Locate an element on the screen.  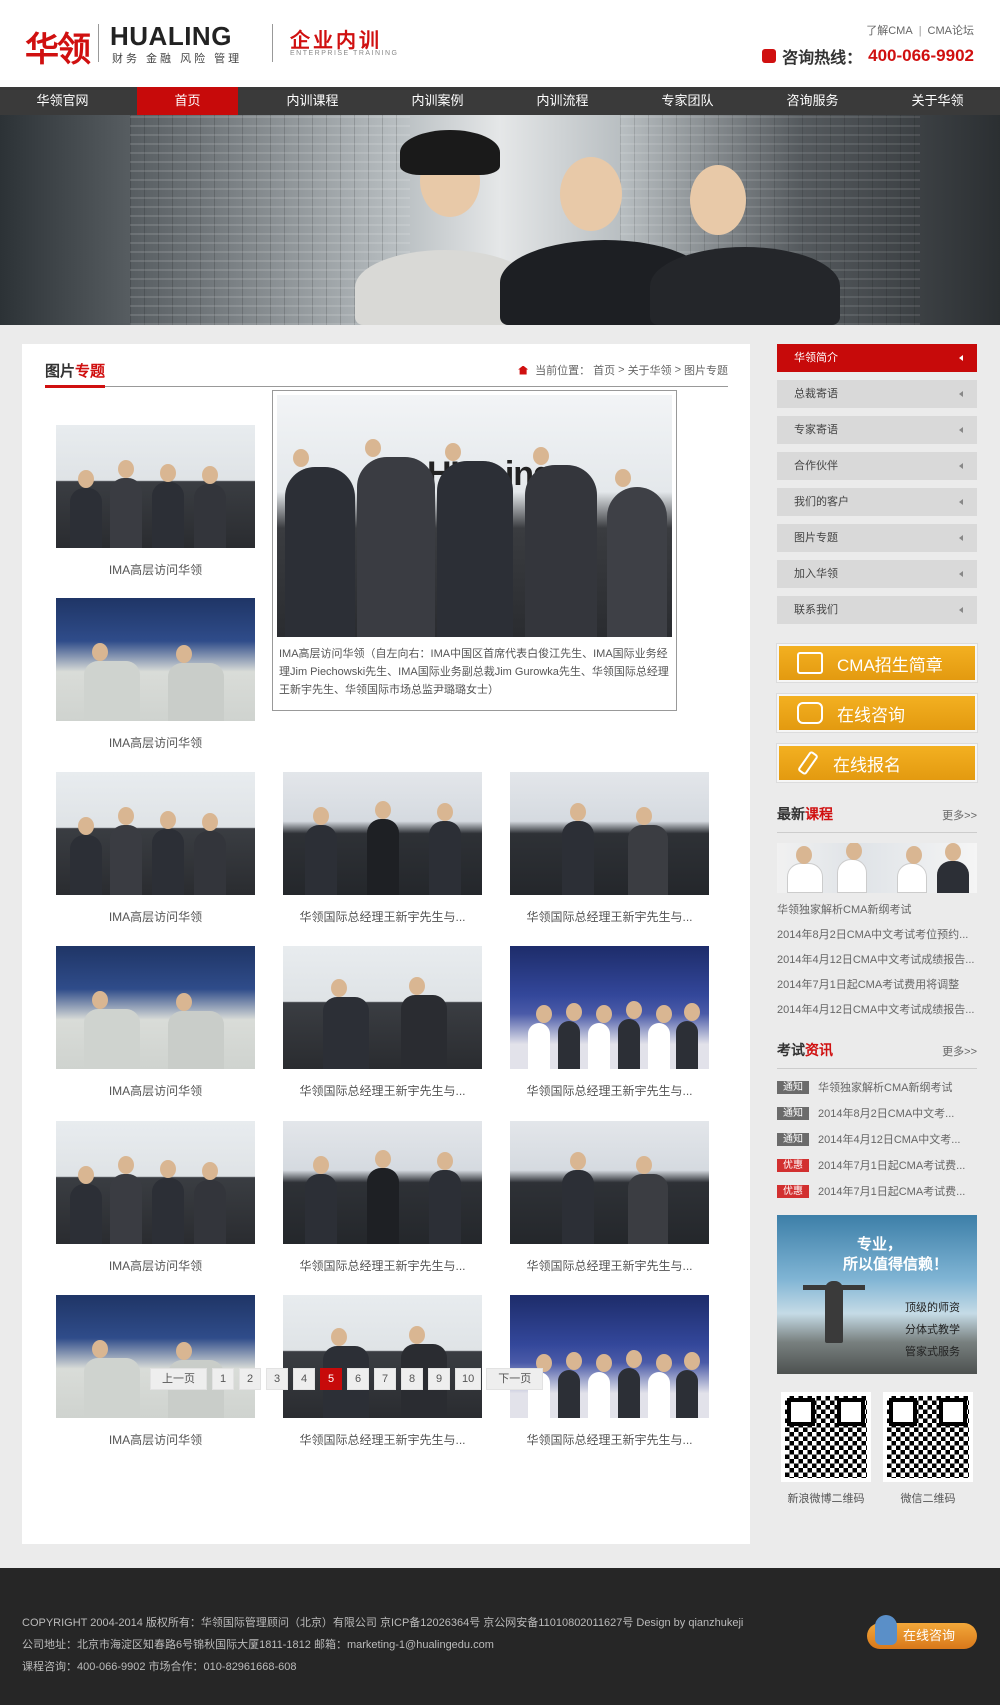
sidebar-item-ceo-message: 总裁寄语 is located at coordinates (877, 394).